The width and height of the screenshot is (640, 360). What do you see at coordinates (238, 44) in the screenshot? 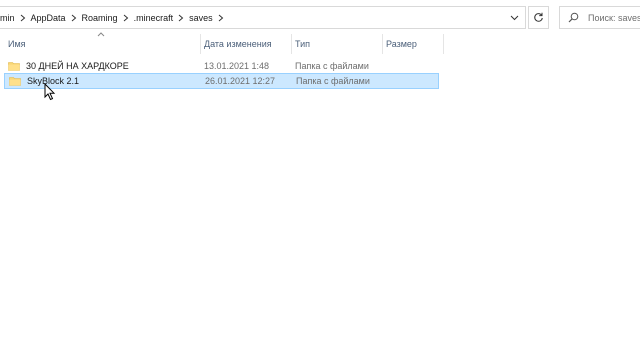
I see `column-header-label: Дата изменения` at bounding box center [238, 44].